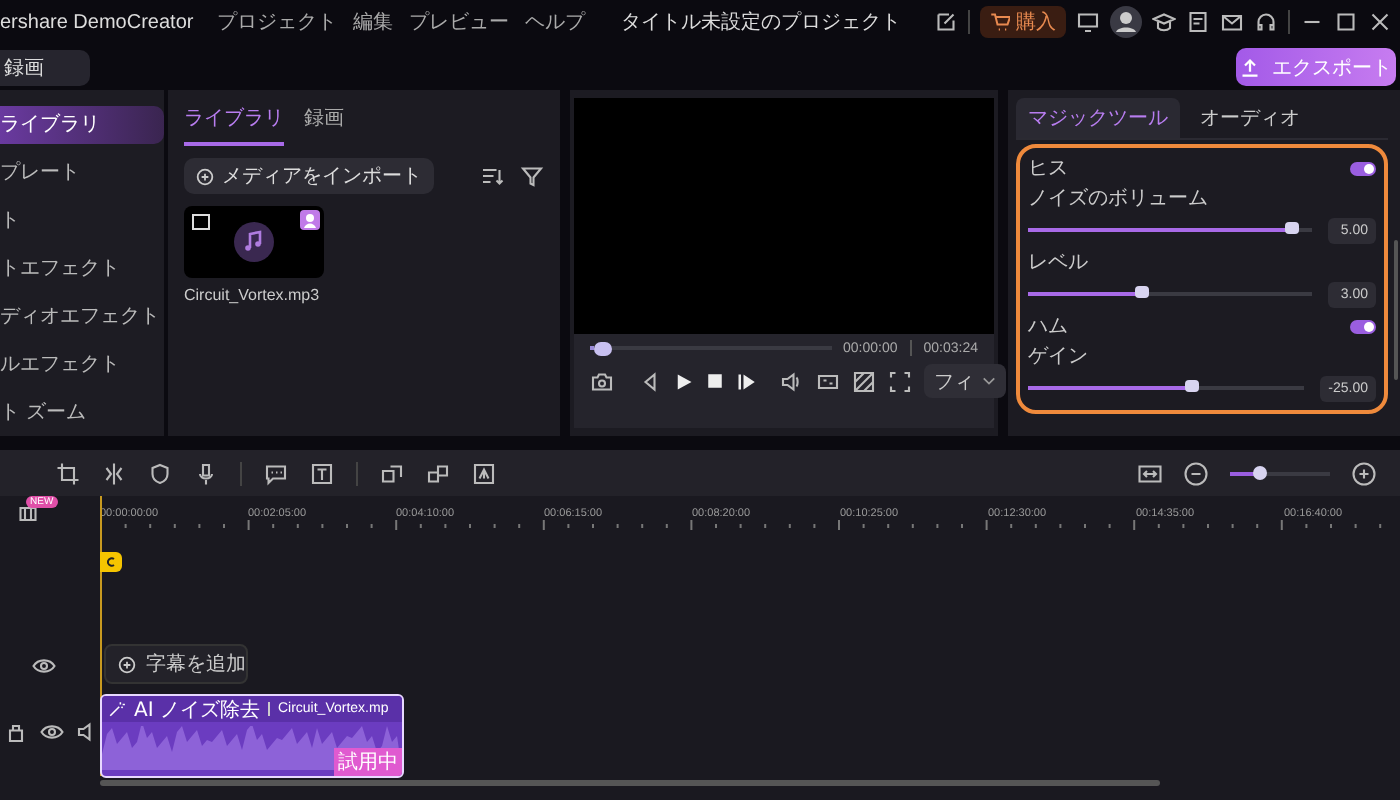 The image size is (1400, 800). I want to click on stop-icon, so click(715, 381).